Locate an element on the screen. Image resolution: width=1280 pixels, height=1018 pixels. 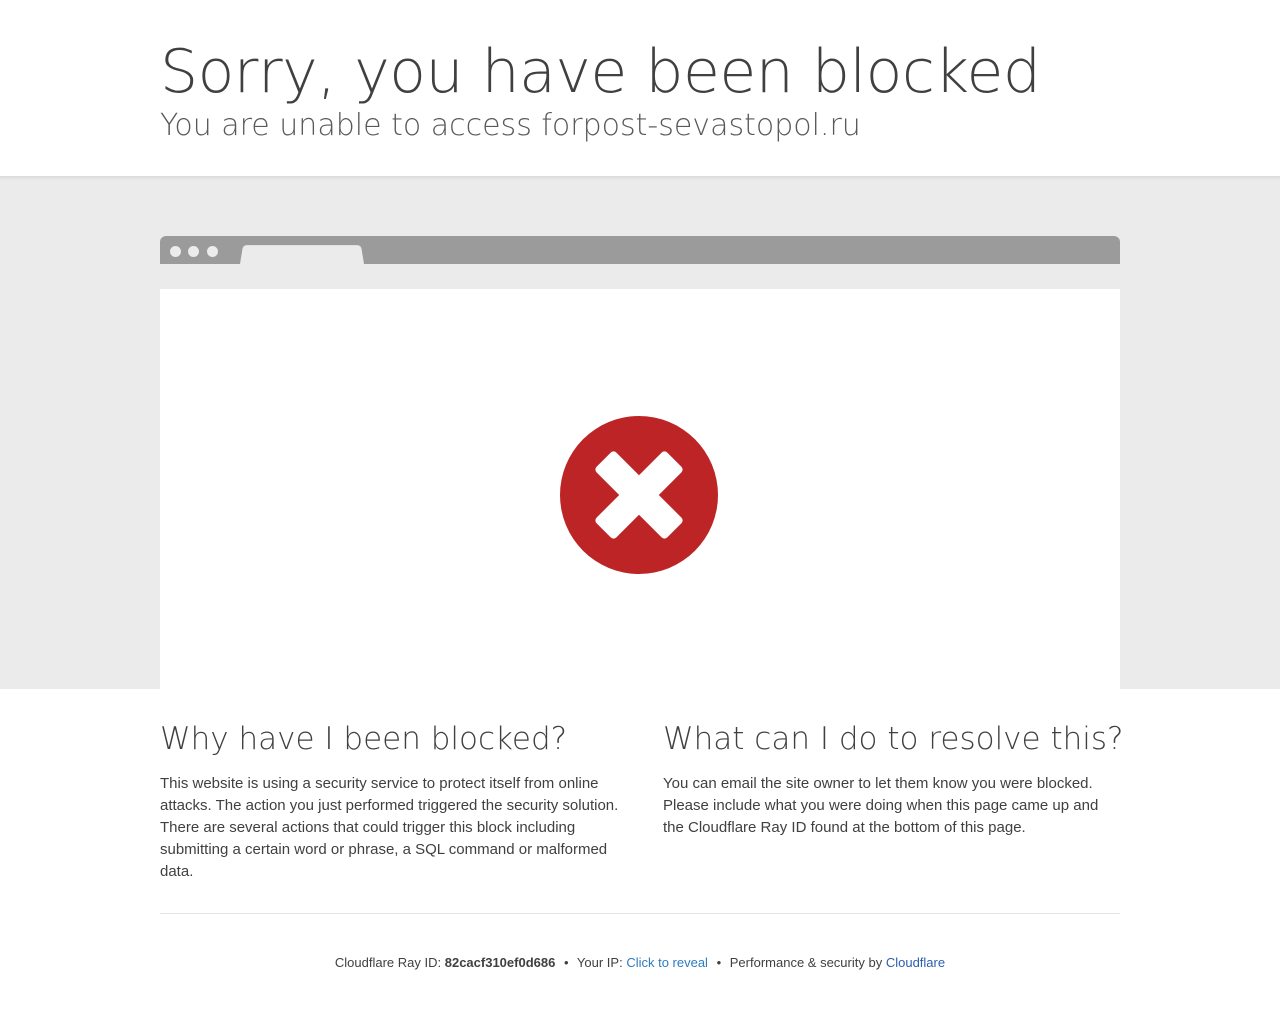
blocked-x-icon is located at coordinates (639, 495).